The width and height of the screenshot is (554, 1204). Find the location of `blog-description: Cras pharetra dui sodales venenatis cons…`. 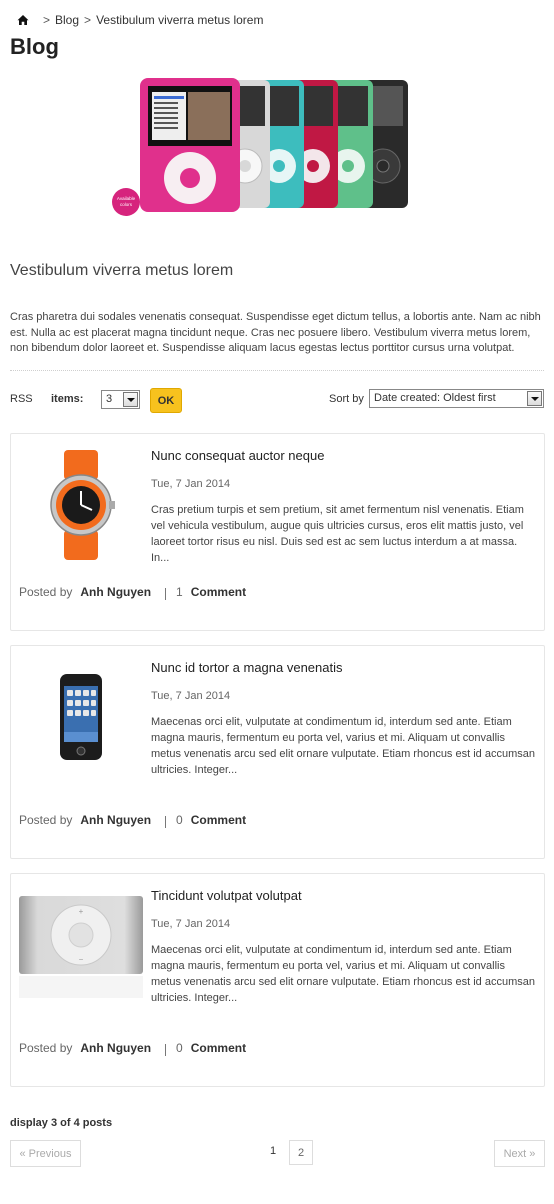

blog-description: Cras pharetra dui sodales venenatis cons… is located at coordinates (275, 332).